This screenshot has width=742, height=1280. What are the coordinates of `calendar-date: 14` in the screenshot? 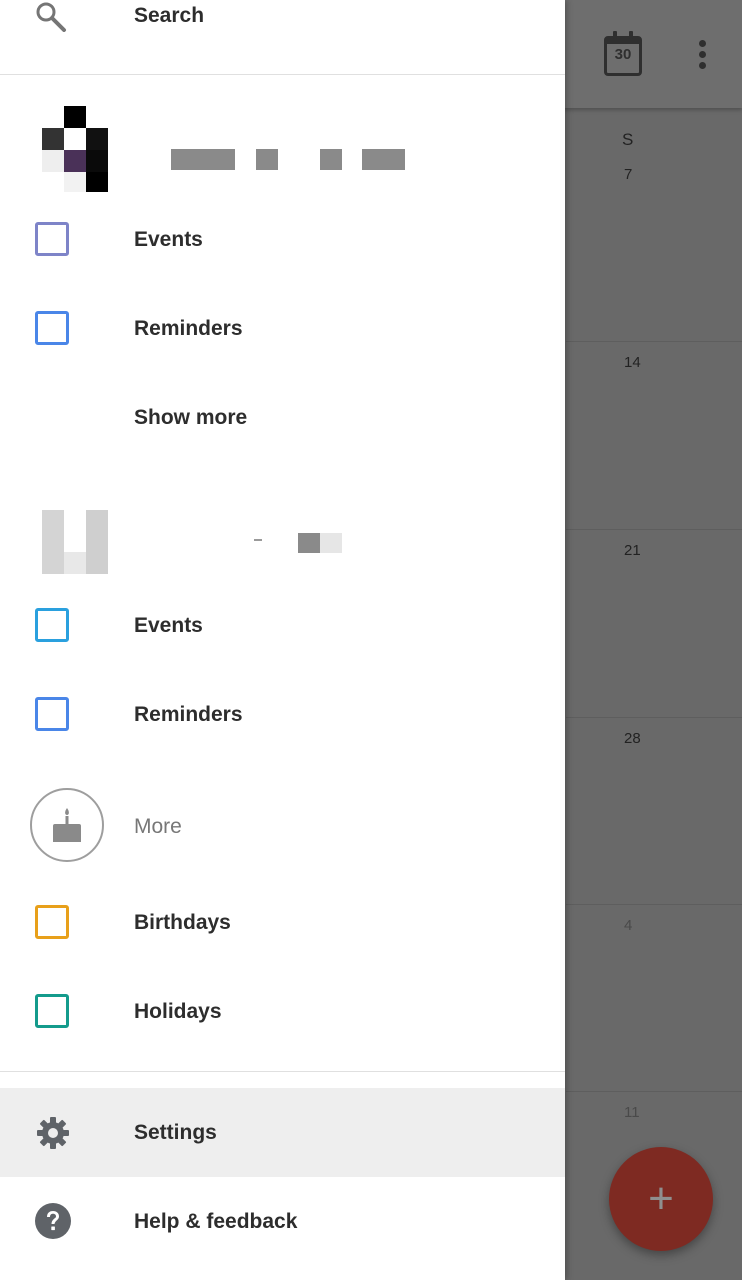 It's located at (632, 362).